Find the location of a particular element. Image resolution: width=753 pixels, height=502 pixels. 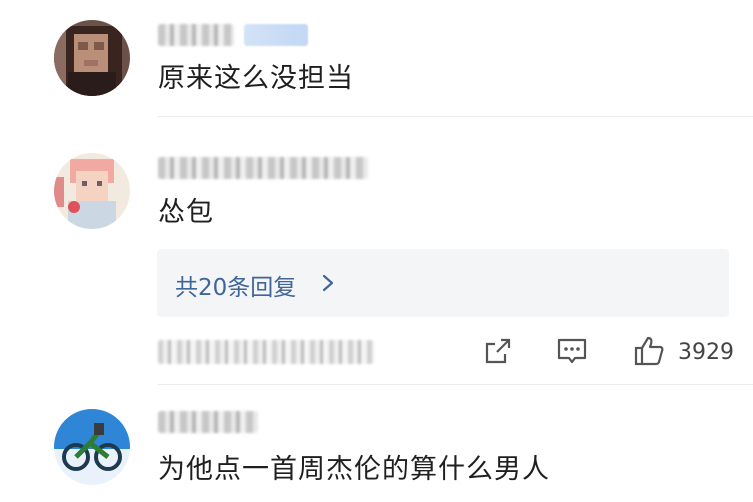

user-badge-blurred is located at coordinates (276, 35).